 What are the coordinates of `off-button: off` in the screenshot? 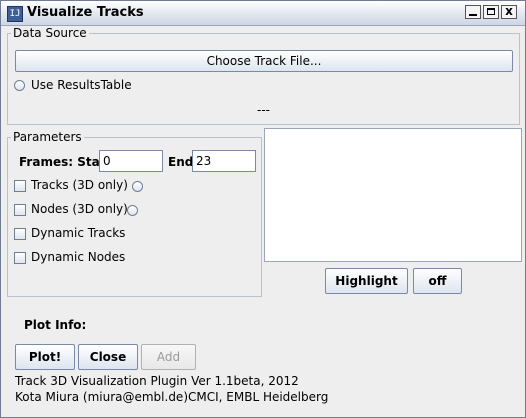 It's located at (437, 281).